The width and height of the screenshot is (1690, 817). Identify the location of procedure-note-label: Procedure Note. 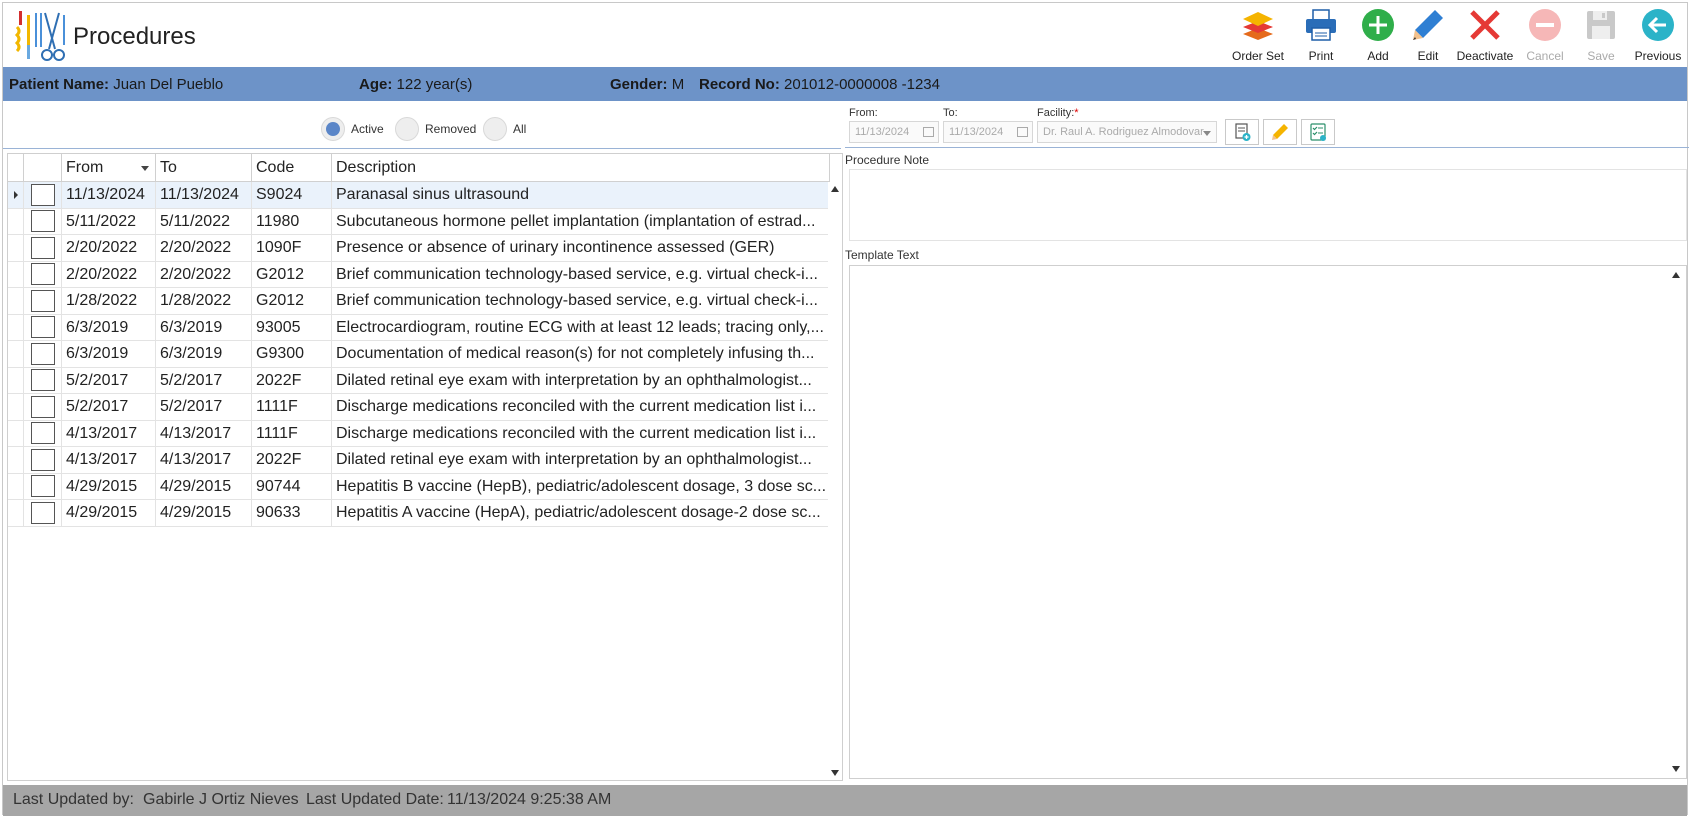
(887, 160).